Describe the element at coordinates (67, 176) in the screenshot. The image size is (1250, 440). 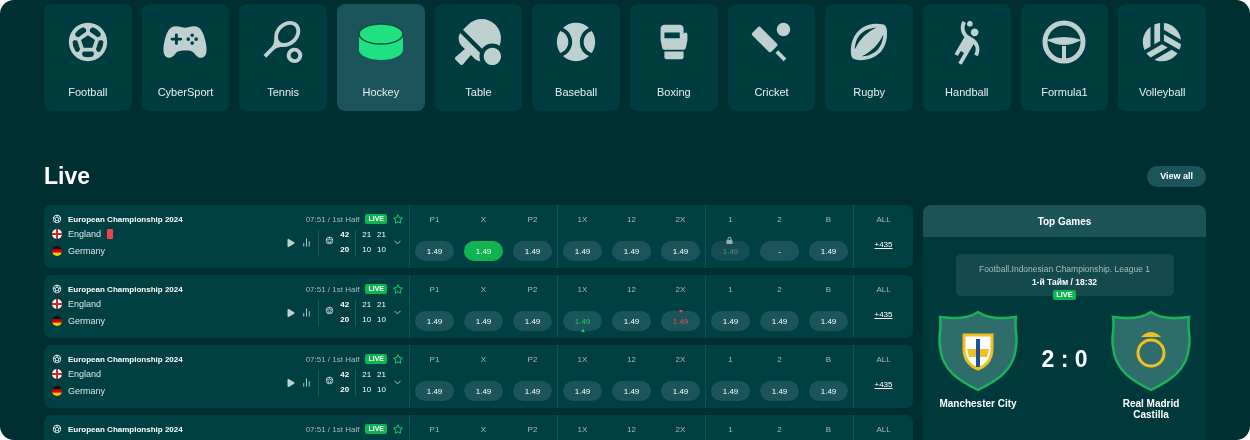
I see `section-title: Live` at that location.